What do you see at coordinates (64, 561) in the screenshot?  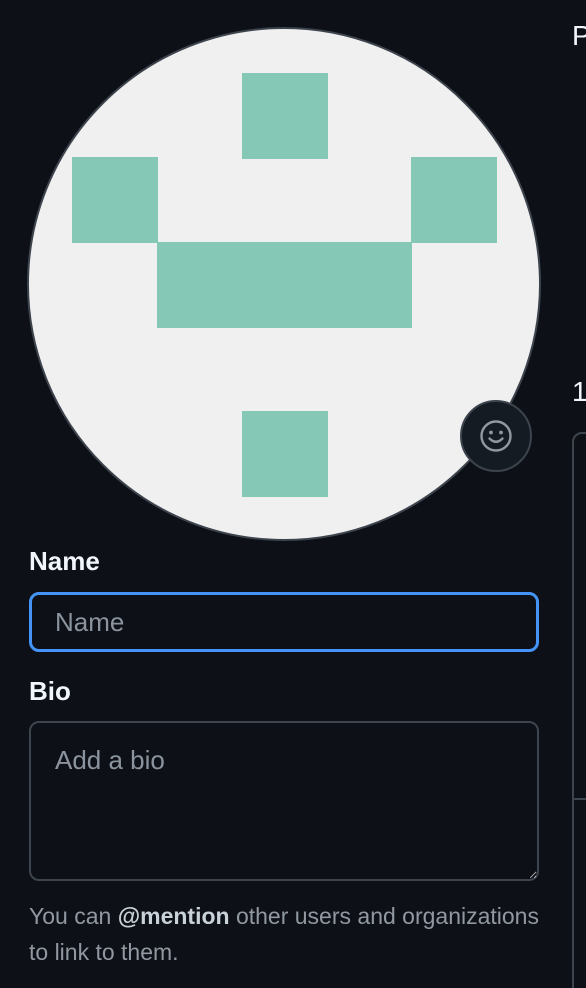 I see `name-label: Name` at bounding box center [64, 561].